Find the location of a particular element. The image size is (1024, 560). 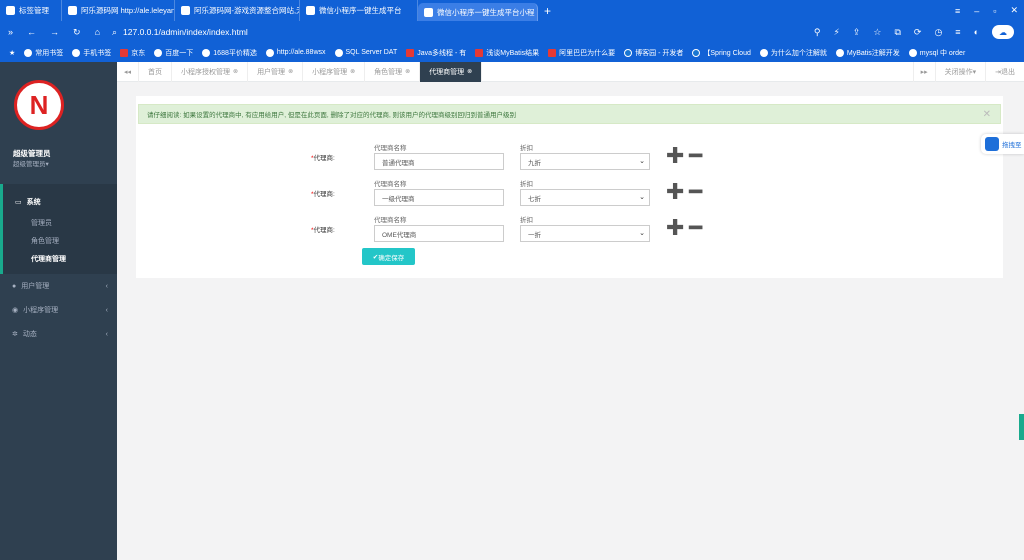

browser-tab: 阿乐源码网 http://ale.leleyang is located at coordinates (118, 10).